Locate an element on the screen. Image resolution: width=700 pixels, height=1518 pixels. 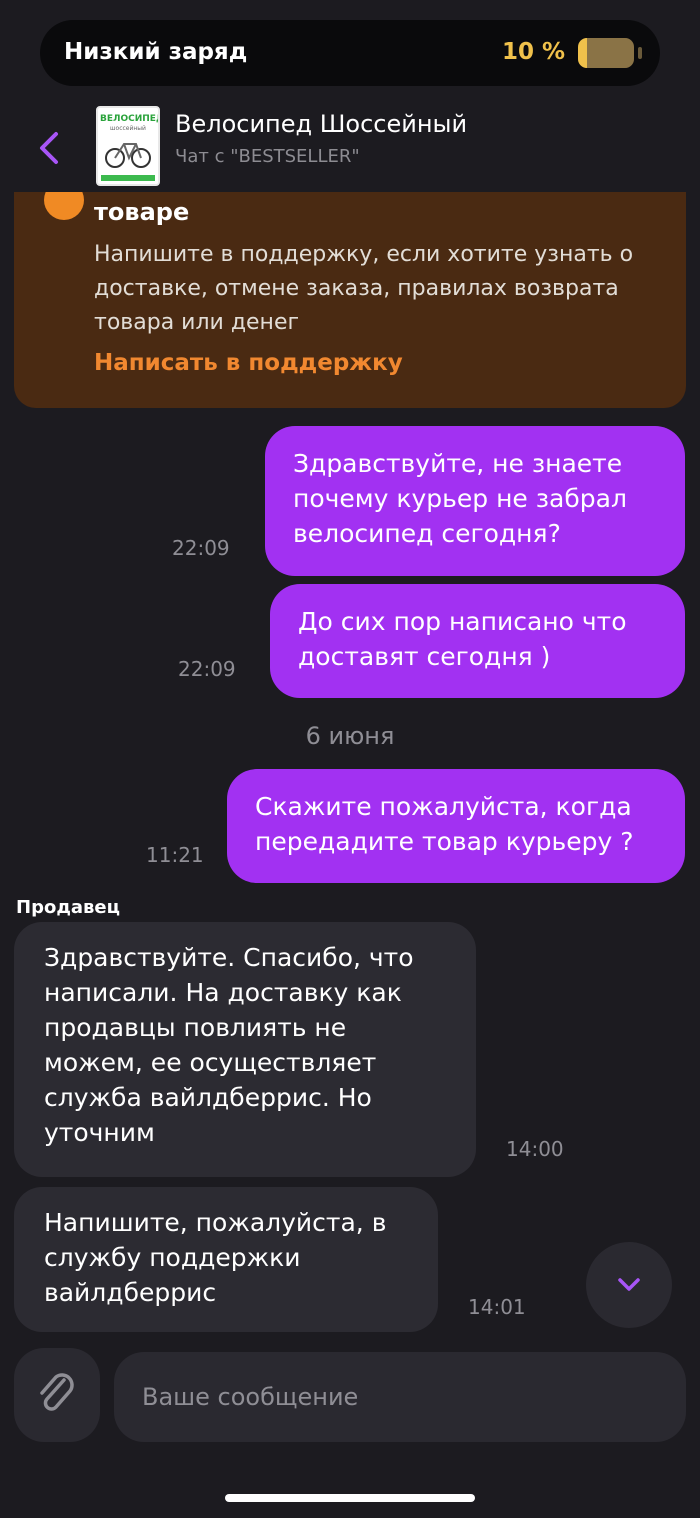
product-thumbnail: ВЕЛОСИПЕД шоссейный is located at coordinates (128, 146).